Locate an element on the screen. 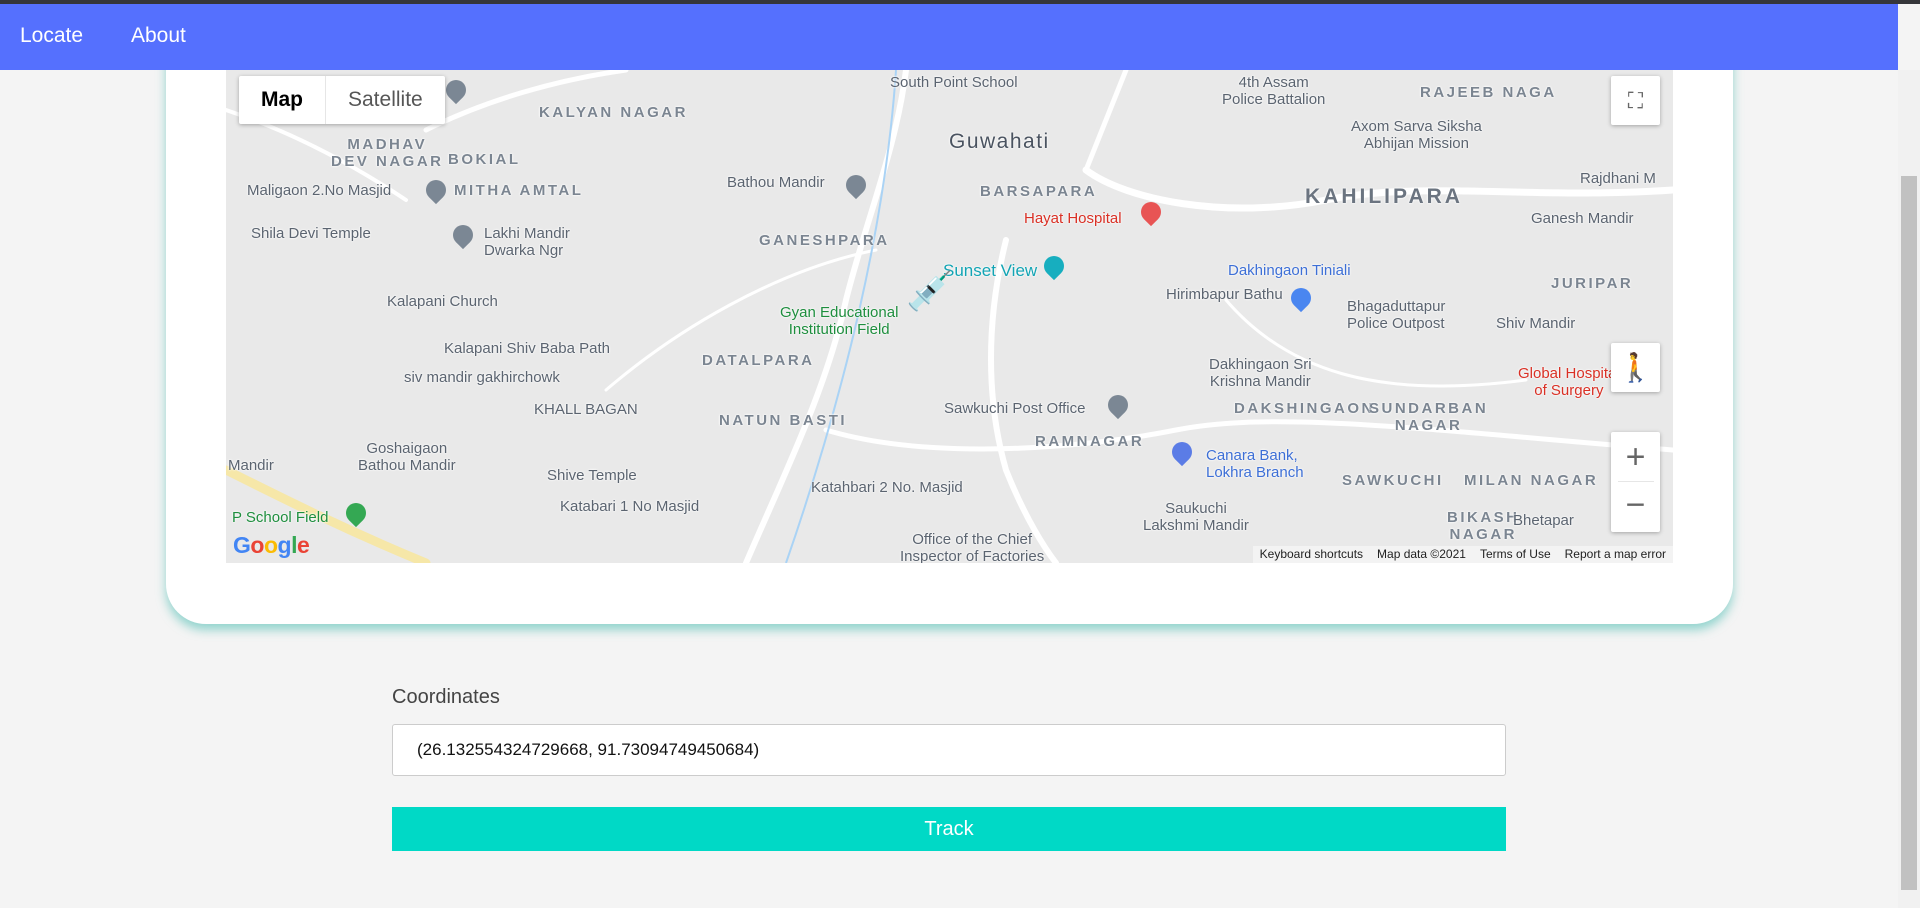 This screenshot has width=1920, height=908. map-label: Hirimbapur Bathu is located at coordinates (1224, 294).